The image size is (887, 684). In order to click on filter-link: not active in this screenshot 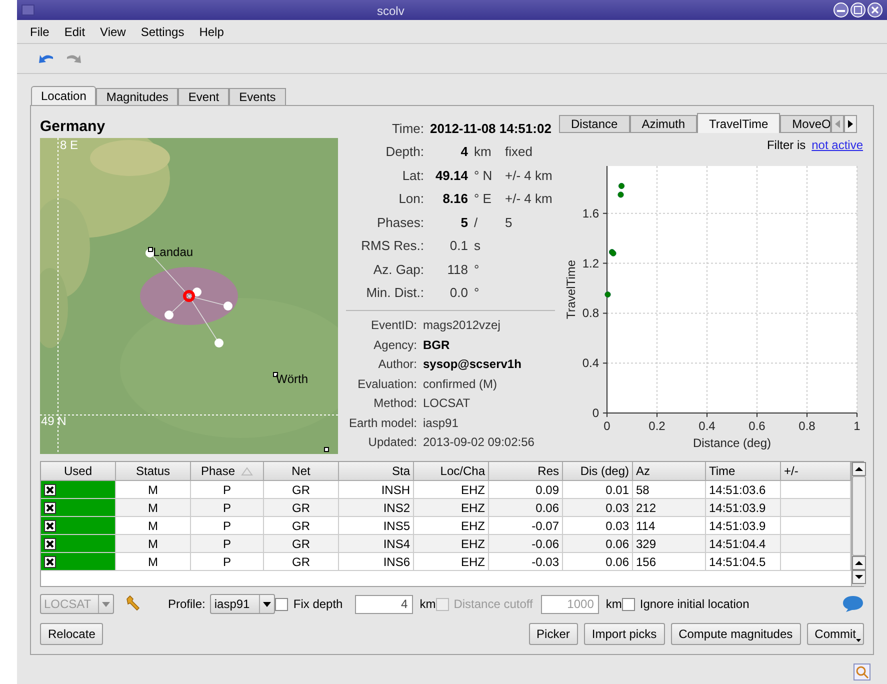, I will do `click(837, 145)`.